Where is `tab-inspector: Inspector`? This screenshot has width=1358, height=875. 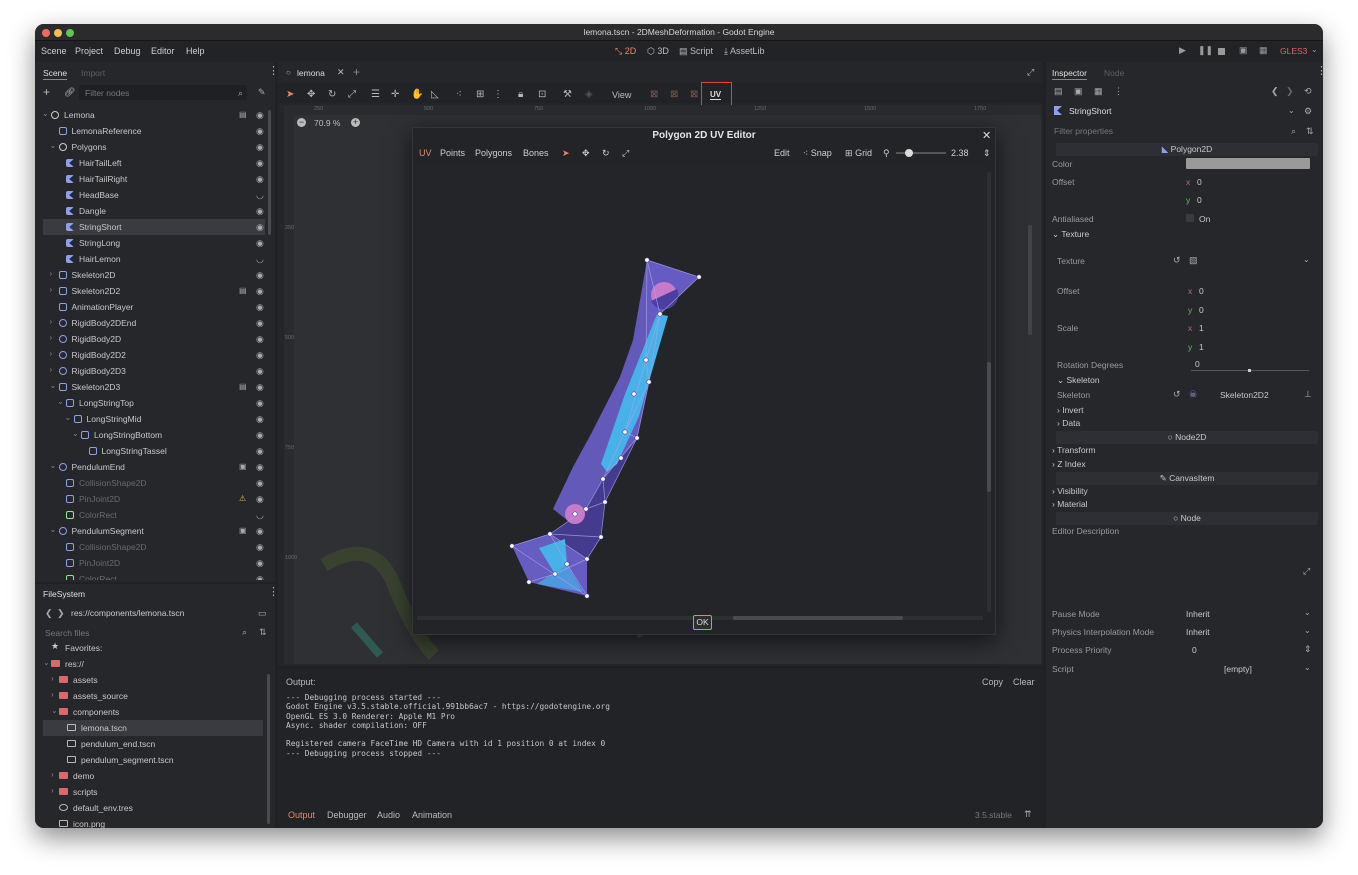 tab-inspector: Inspector is located at coordinates (1069, 74).